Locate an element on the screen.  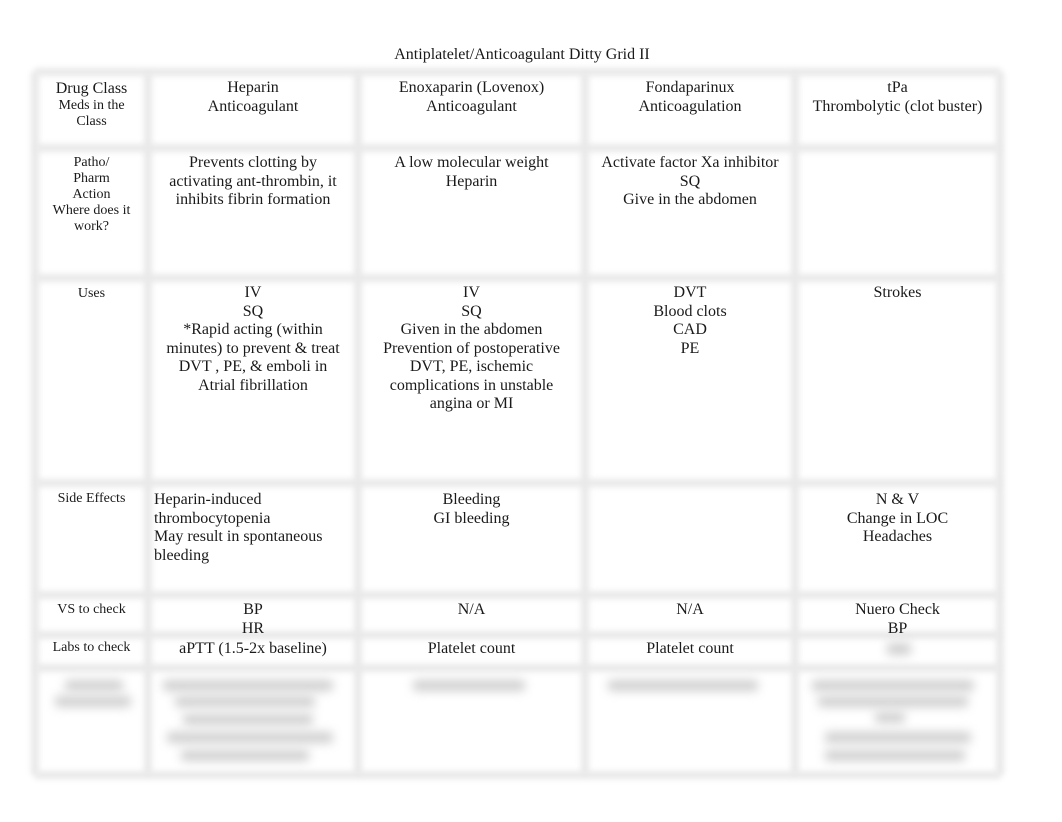
cell-text-line: Activate factor Xa inhibitor is located at coordinates (690, 162).